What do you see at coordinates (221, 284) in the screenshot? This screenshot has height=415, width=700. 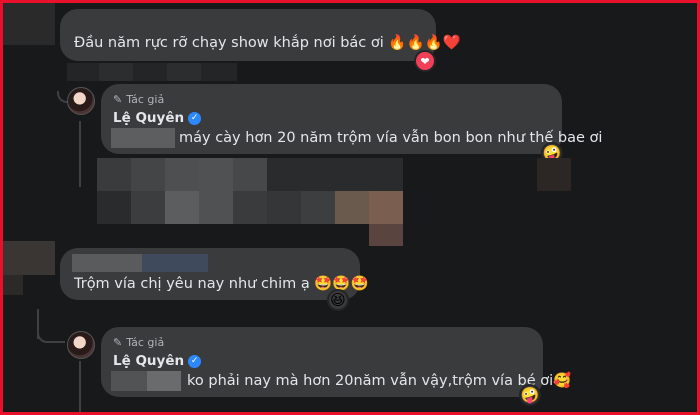 I see `comment-text: Trộm vía chị yêu nay như chim ạ 🤩🤩🤩` at bounding box center [221, 284].